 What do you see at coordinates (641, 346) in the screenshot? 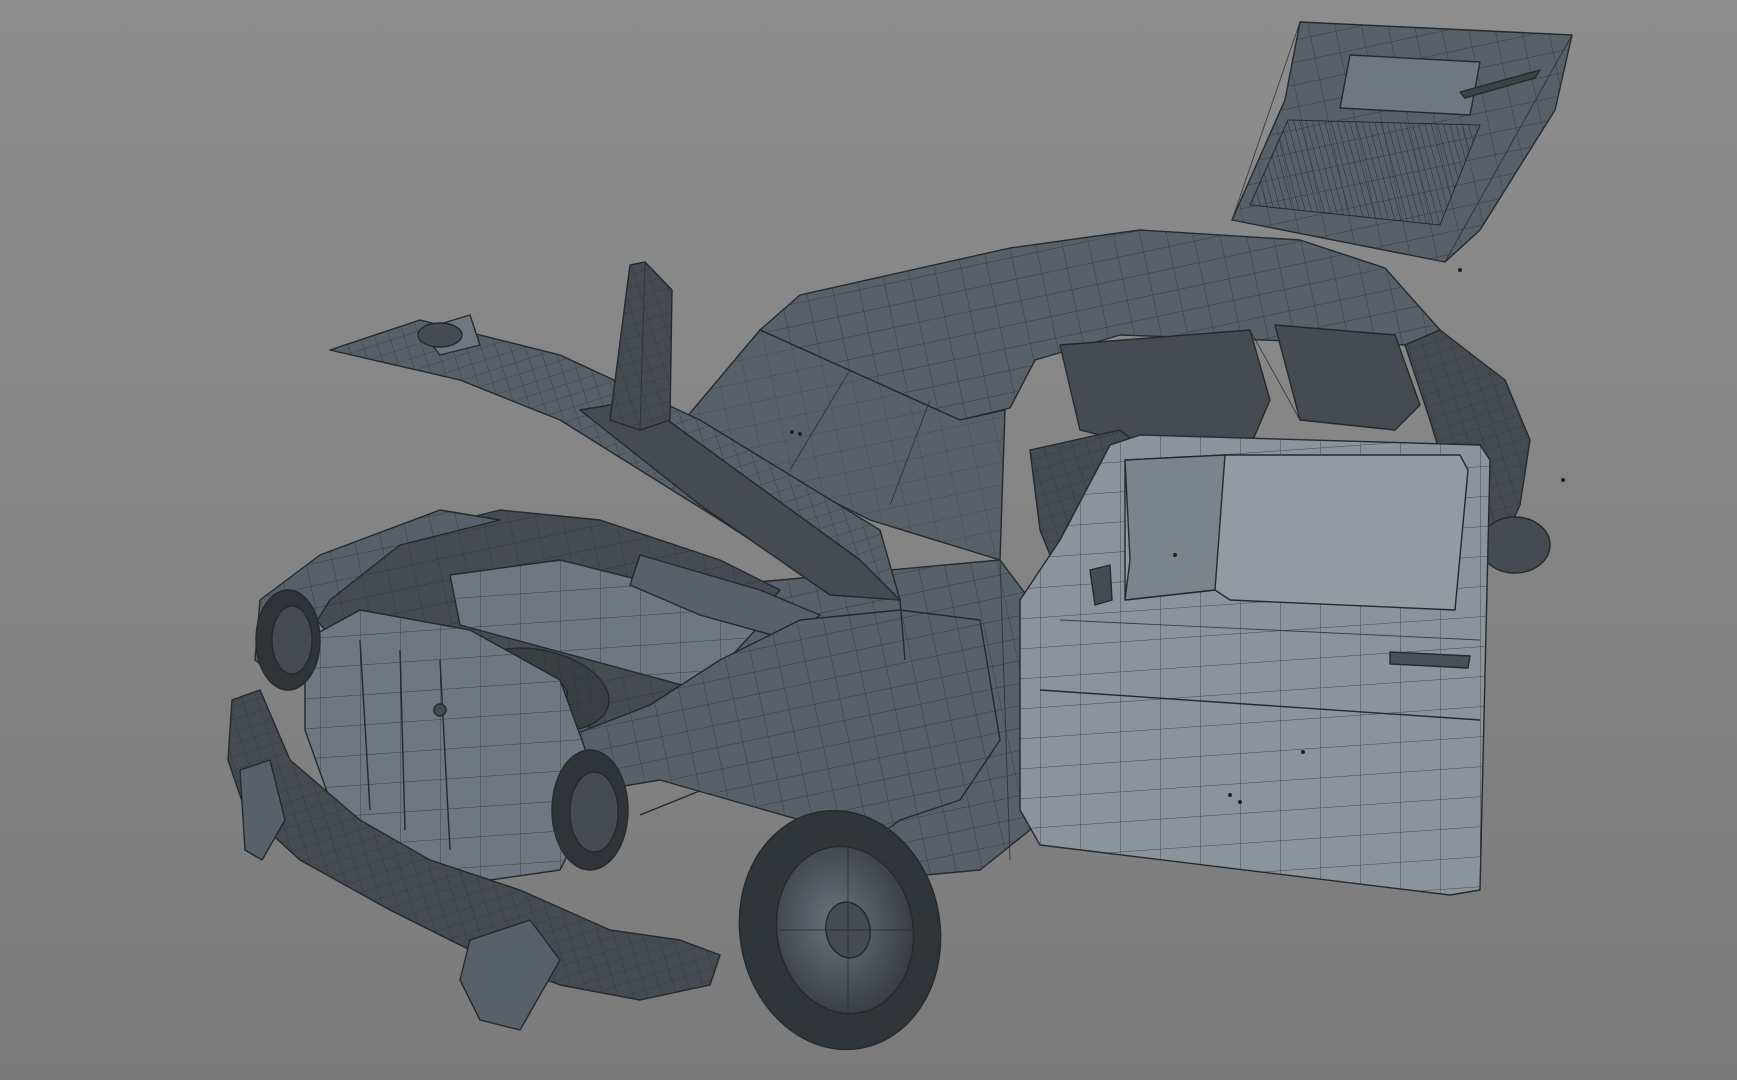
I see `front-left-door-open` at bounding box center [641, 346].